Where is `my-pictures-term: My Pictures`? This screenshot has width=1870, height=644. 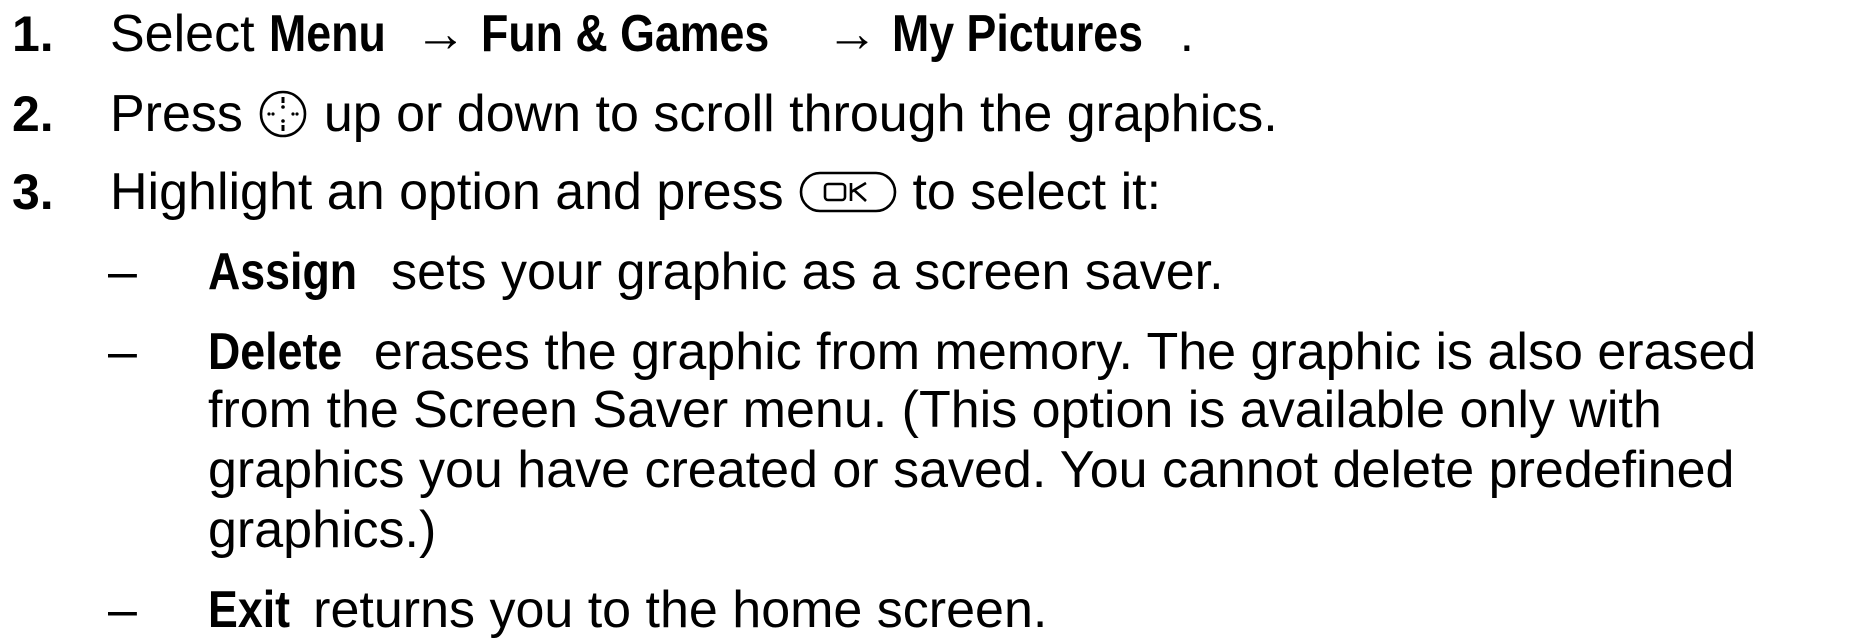
my-pictures-term: My Pictures is located at coordinates (1018, 34).